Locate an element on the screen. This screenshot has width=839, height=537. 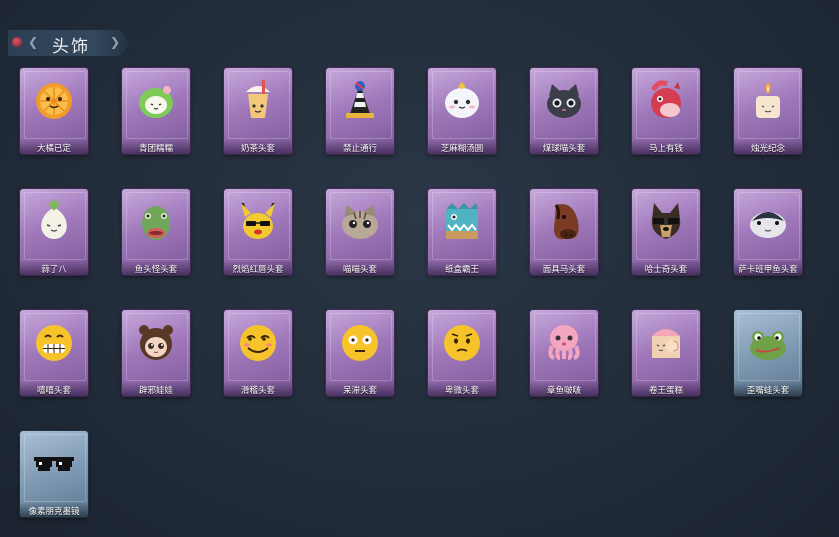
item-card: 马上有钱 is located at coordinates (666, 111).